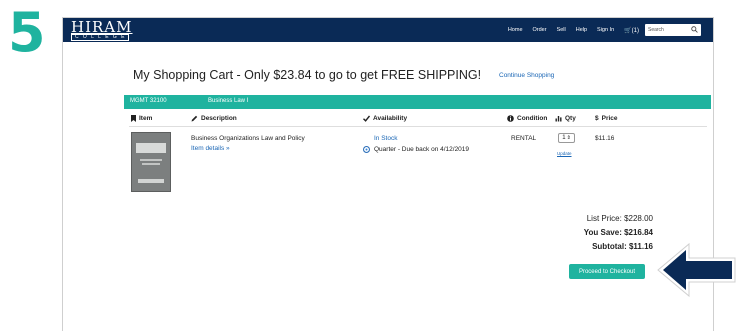 The width and height of the screenshot is (740, 331). I want to click on cart-icon: 🛒, so click(628, 30).